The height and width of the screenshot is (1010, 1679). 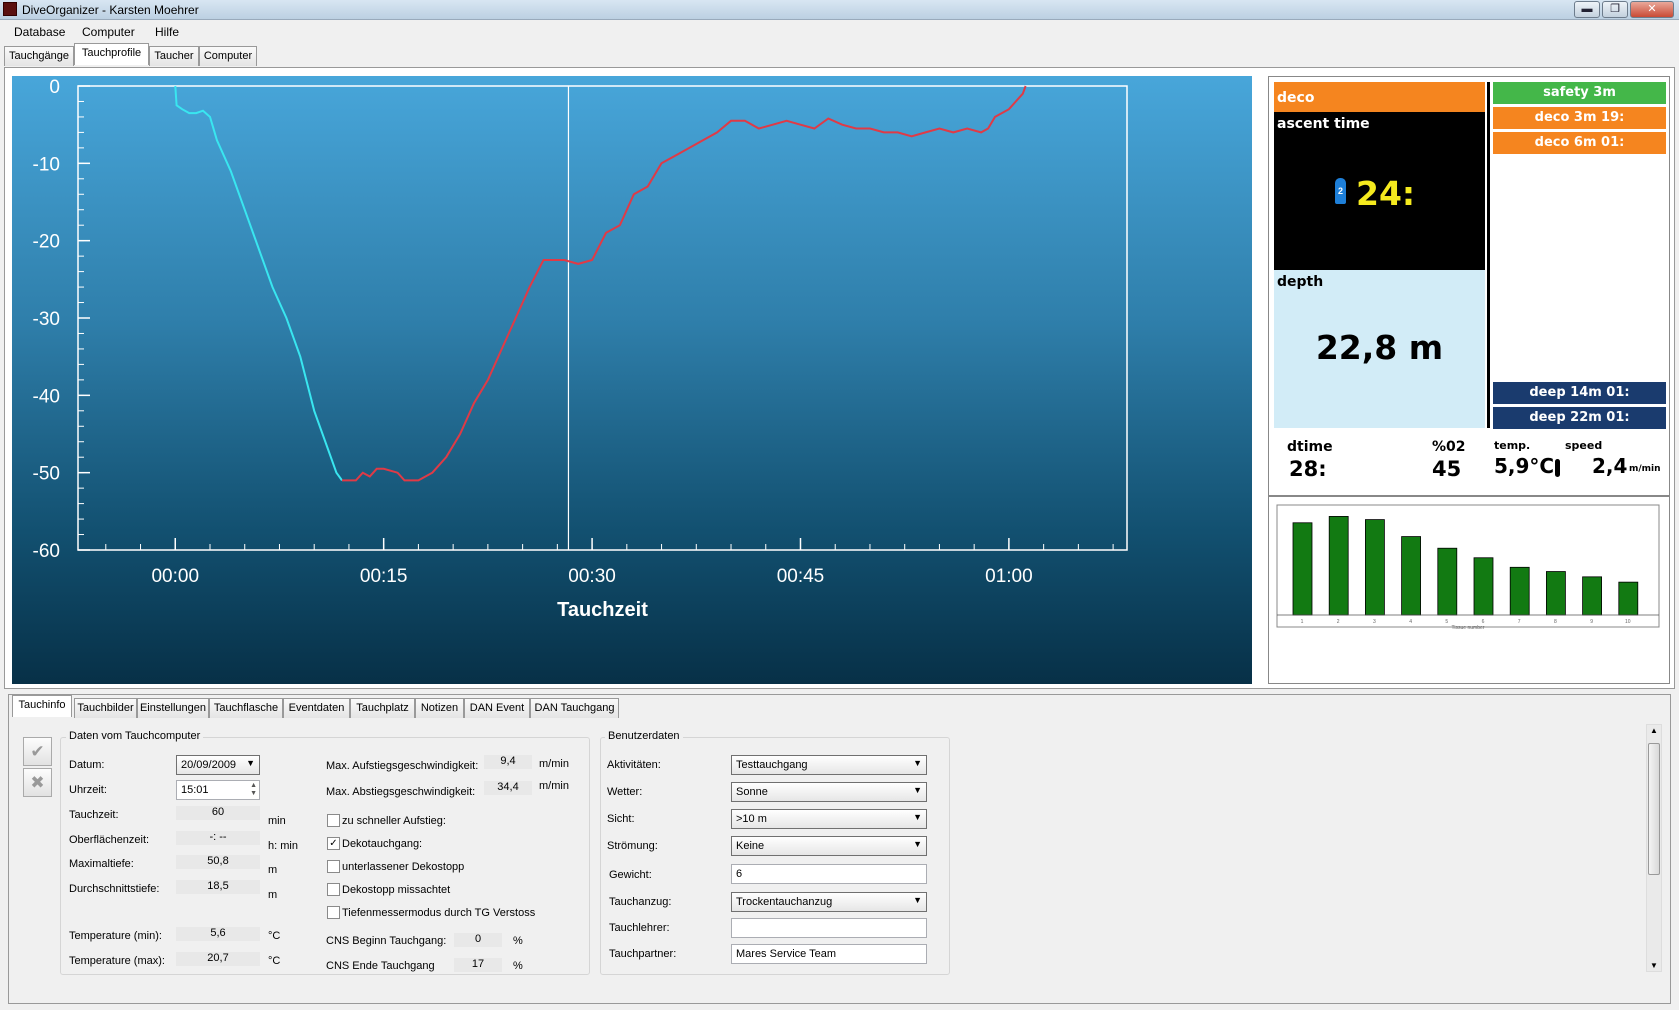 What do you see at coordinates (333, 889) in the screenshot?
I see `dekostopp-missachtet-checkbox` at bounding box center [333, 889].